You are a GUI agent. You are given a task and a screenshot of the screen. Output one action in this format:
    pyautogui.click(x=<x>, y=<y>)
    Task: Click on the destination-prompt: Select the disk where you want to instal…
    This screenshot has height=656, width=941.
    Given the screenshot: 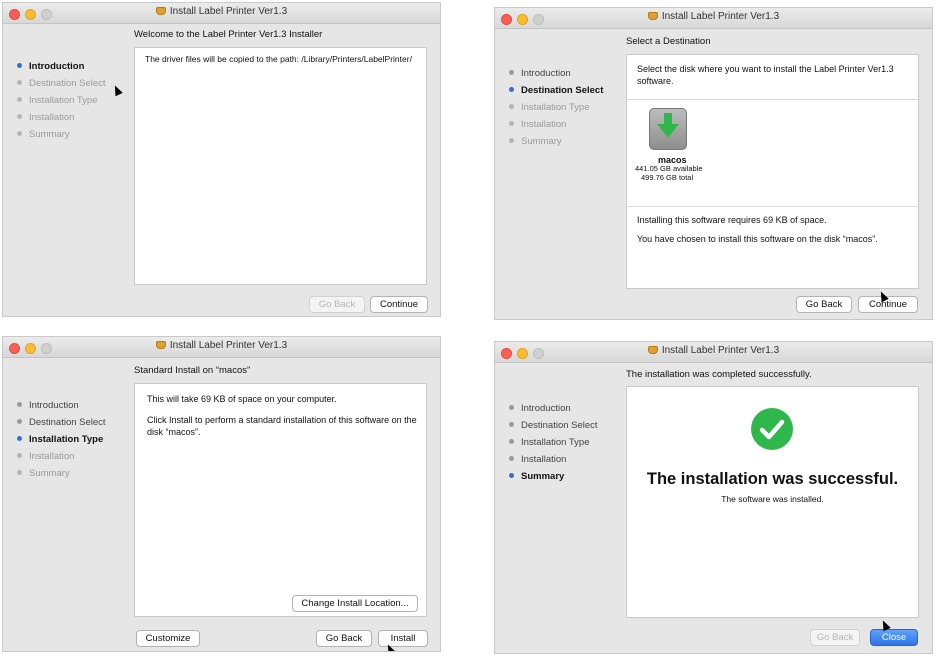 What is the action you would take?
    pyautogui.click(x=765, y=75)
    